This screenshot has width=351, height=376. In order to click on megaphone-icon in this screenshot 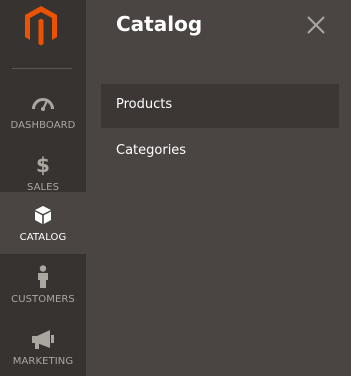, I will do `click(43, 339)`.